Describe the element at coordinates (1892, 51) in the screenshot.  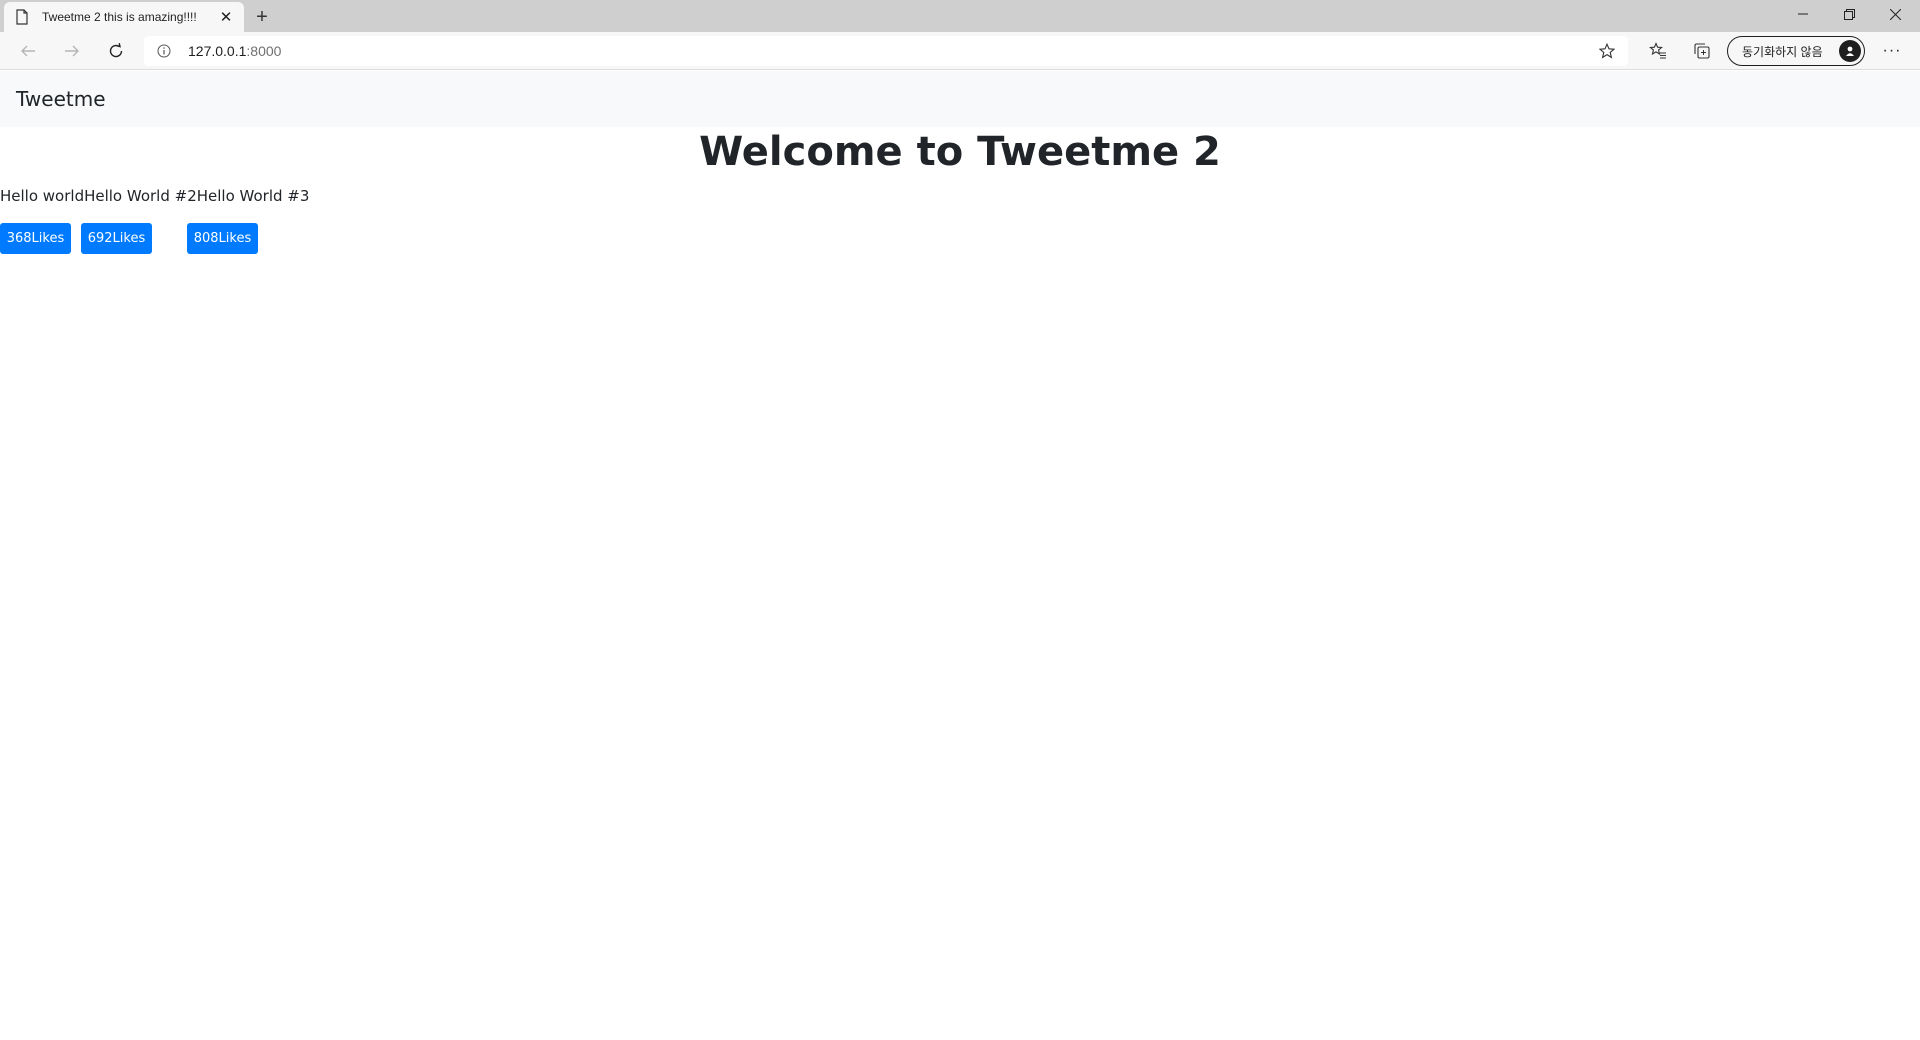
I see `more-icon: ···` at that location.